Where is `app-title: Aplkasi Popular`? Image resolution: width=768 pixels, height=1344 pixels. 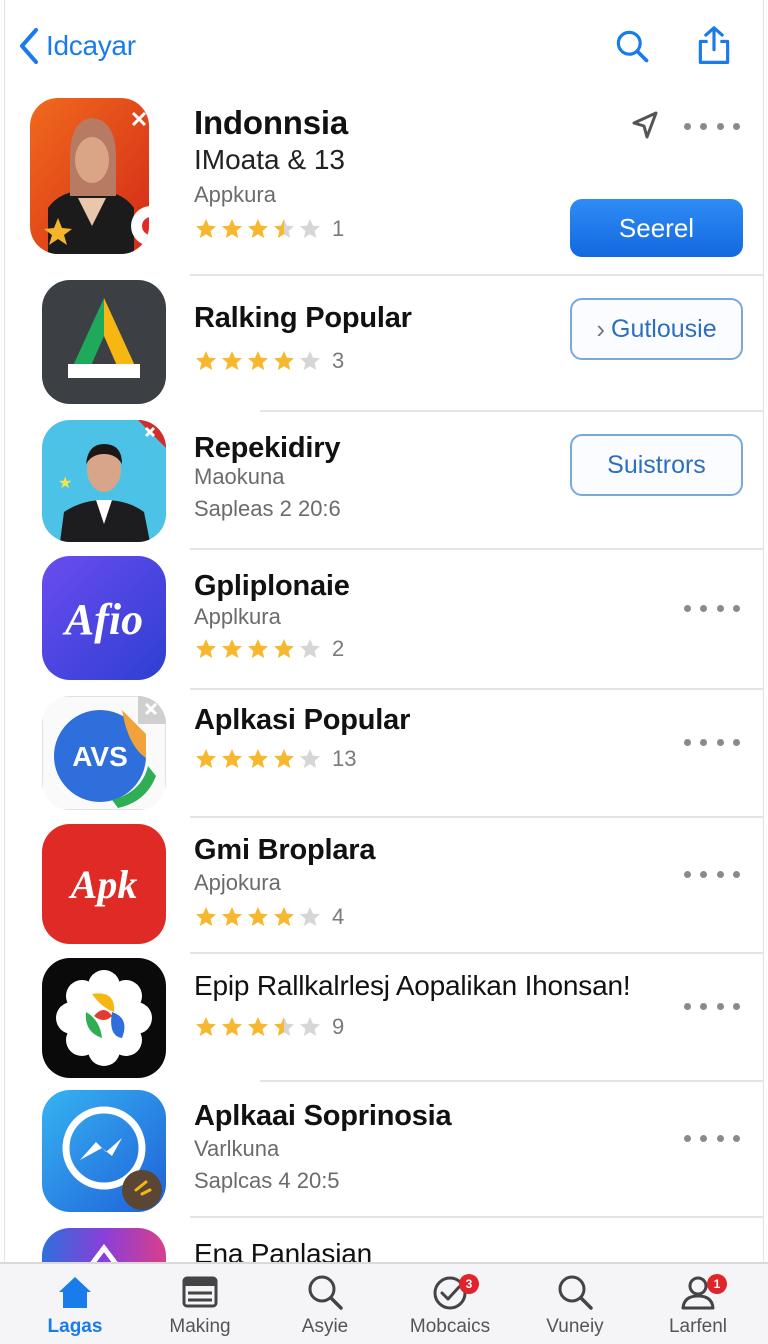 app-title: Aplkasi Popular is located at coordinates (302, 720).